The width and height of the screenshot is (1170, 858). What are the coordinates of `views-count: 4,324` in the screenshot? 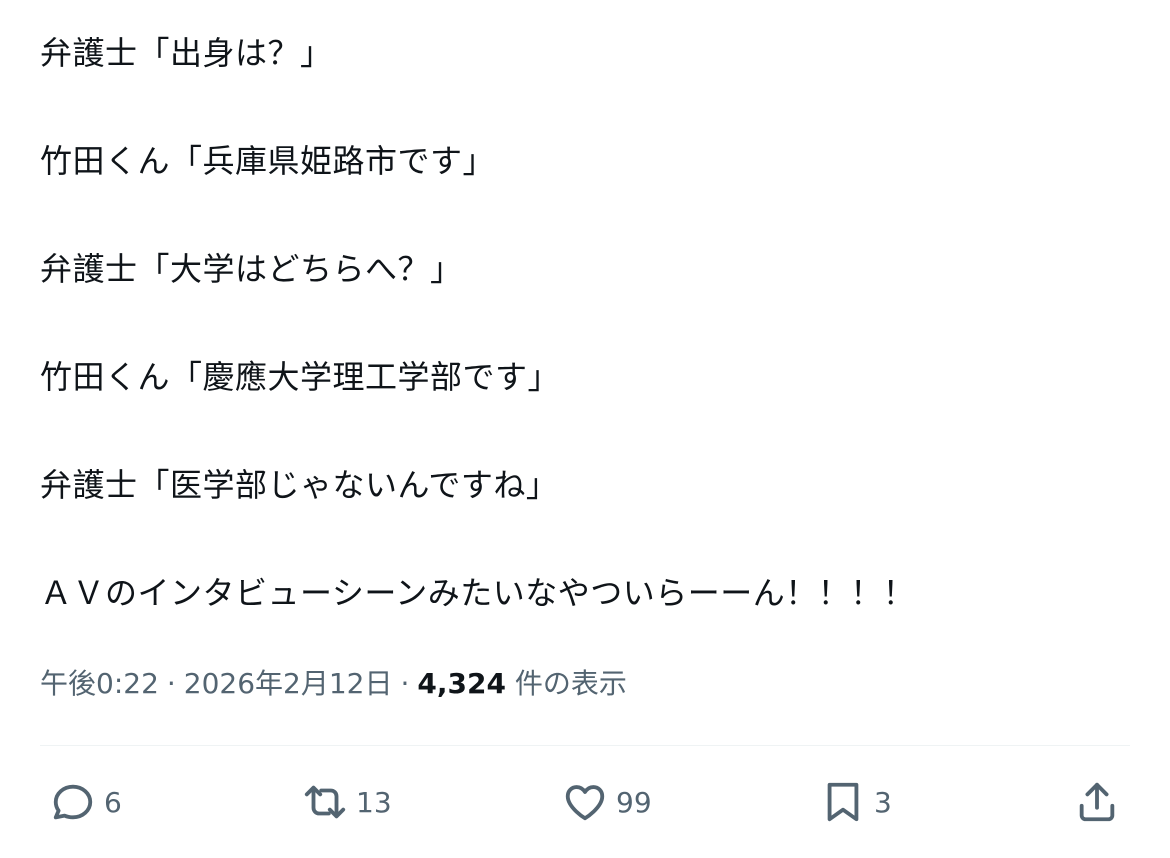 It's located at (461, 683).